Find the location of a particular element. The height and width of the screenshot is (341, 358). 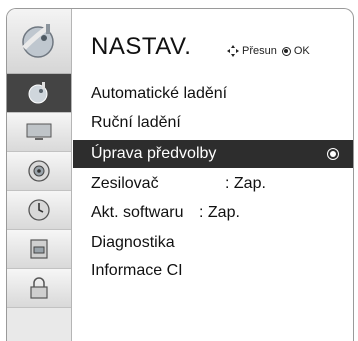

menu-item-ci-information: Informace CI is located at coordinates (213, 271).